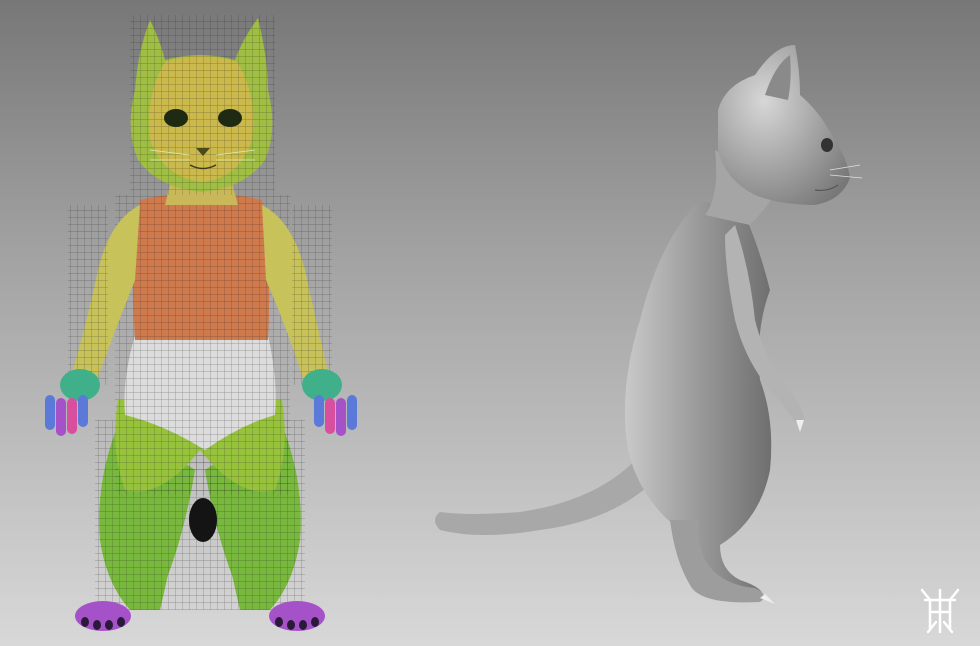 Image resolution: width=980 pixels, height=646 pixels. I want to click on tail, so click(550, 495).